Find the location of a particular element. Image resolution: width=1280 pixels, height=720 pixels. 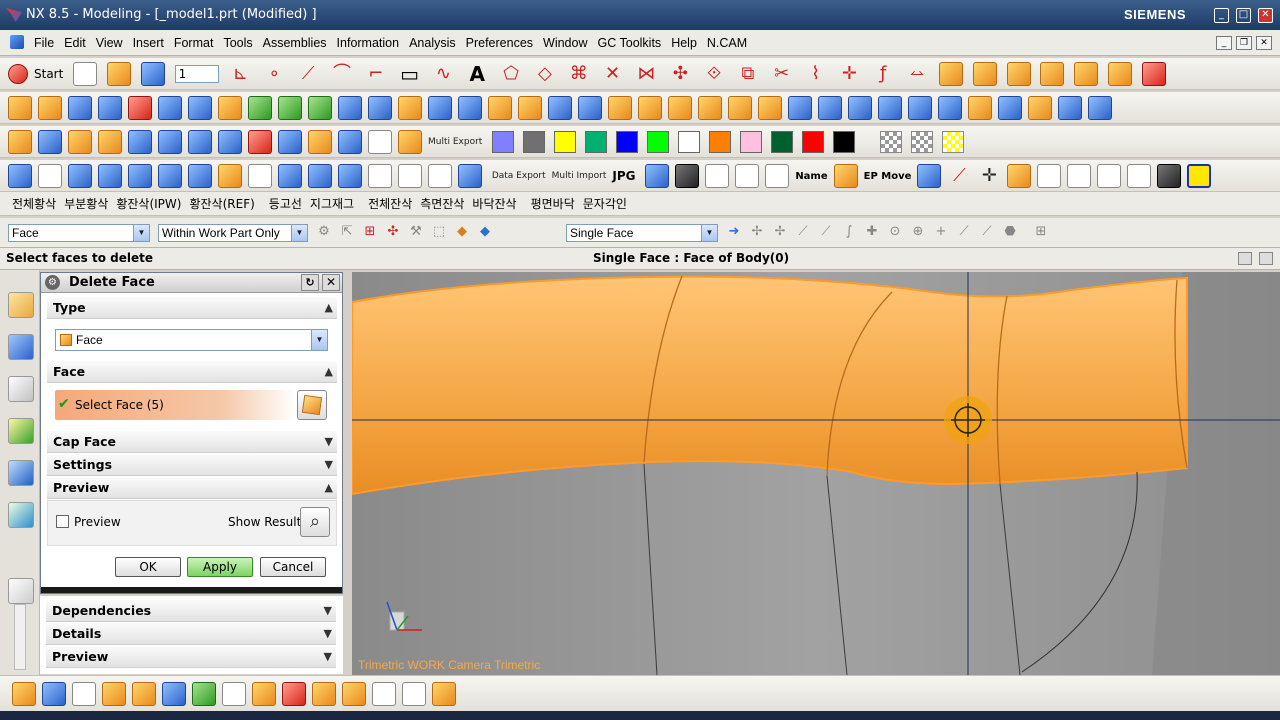

move-object-icon is located at coordinates (1086, 74).